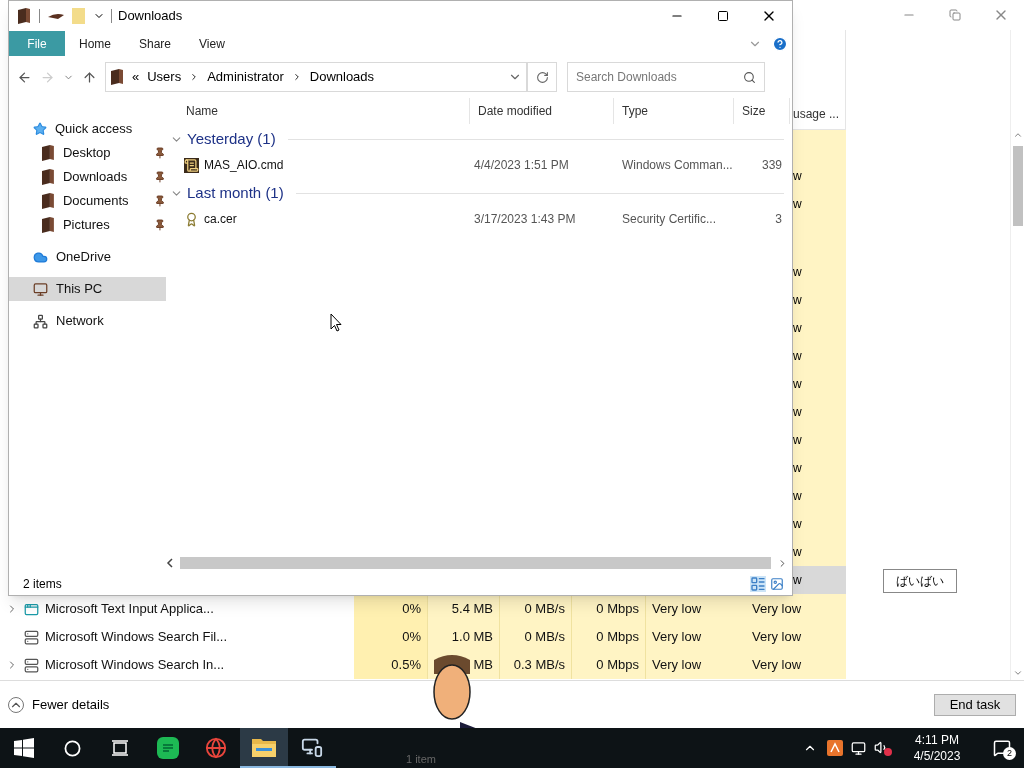  Describe the element at coordinates (264, 748) in the screenshot. I see `taskbar-button` at that location.